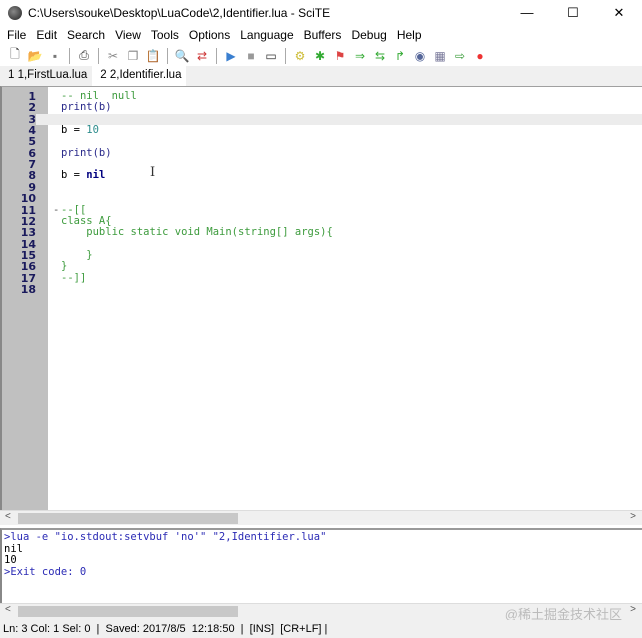  Describe the element at coordinates (92, 130) in the screenshot. I see `code-token: 10` at that location.